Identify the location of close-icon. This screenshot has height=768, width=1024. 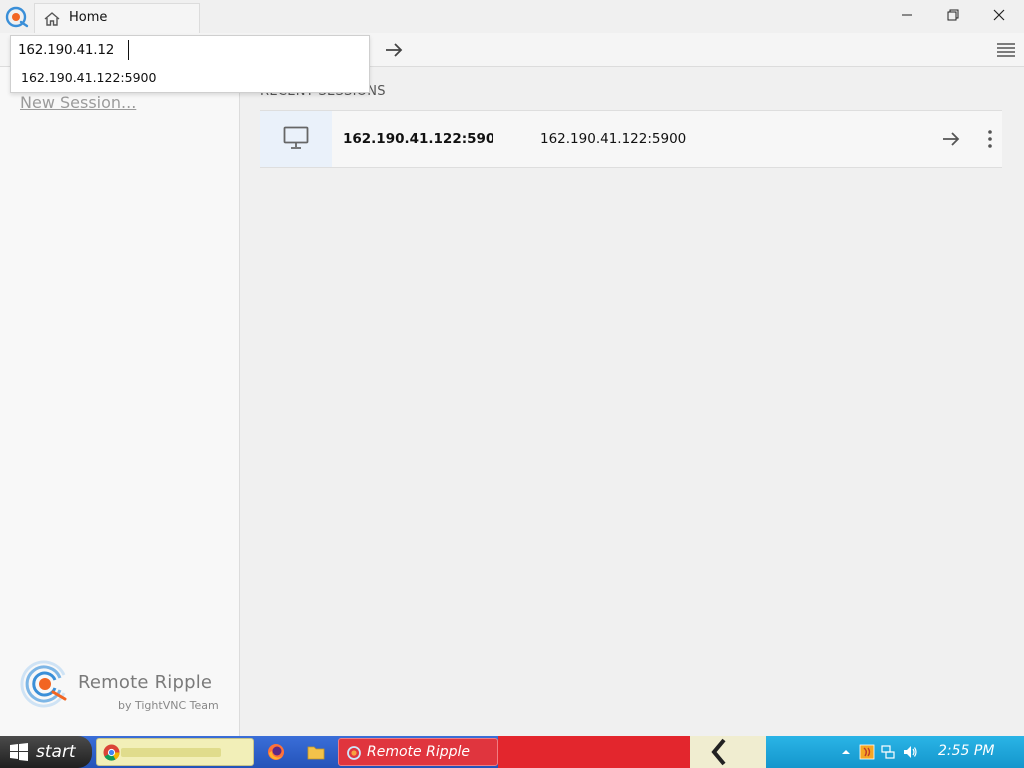
(999, 15).